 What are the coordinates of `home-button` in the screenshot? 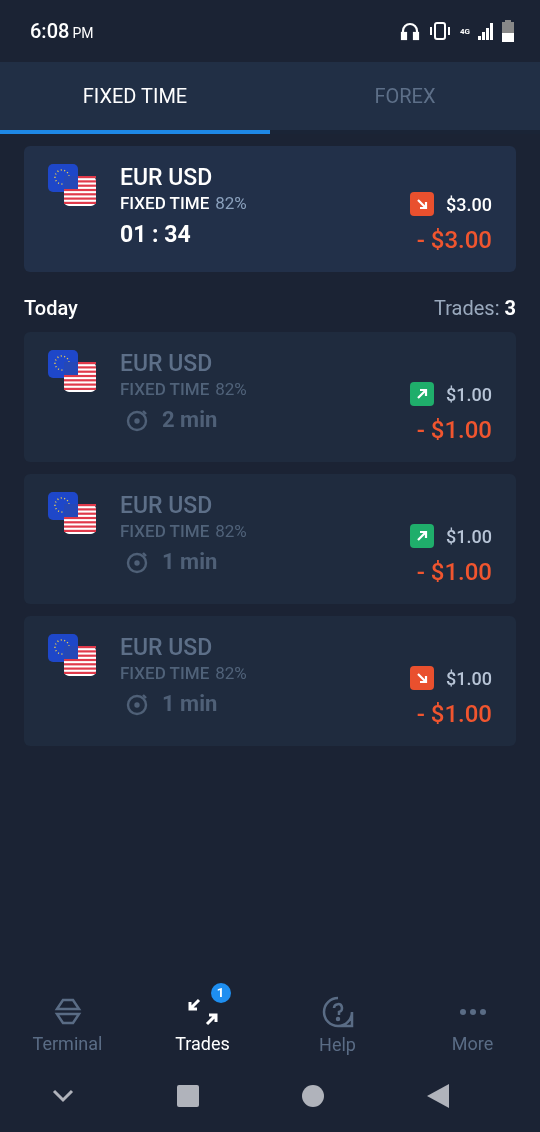 It's located at (312, 1096).